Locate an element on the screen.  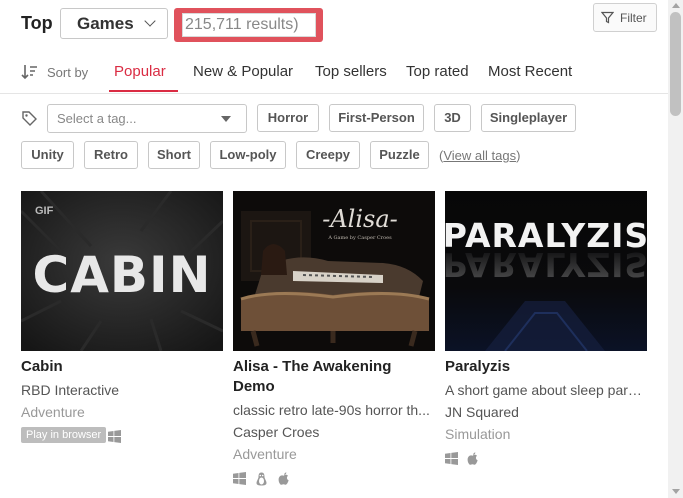
tag-3d: 3D is located at coordinates (452, 118).